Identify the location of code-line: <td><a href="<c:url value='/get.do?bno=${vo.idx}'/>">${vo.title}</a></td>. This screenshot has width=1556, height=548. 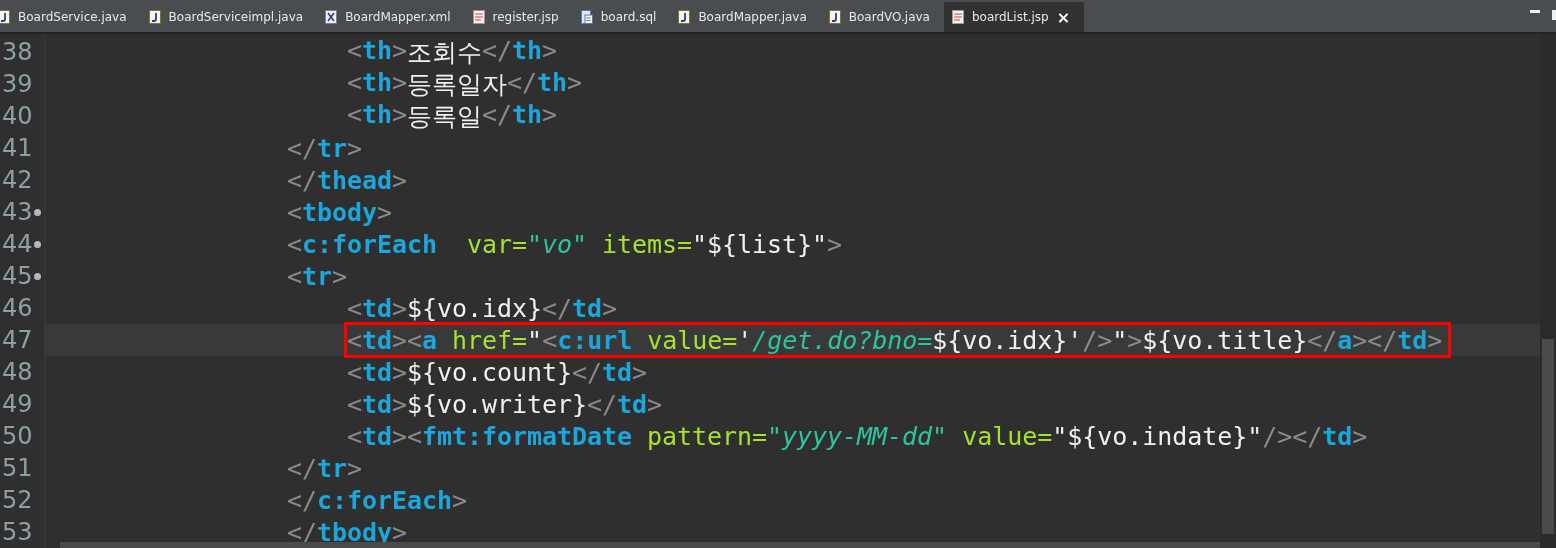
(898, 340).